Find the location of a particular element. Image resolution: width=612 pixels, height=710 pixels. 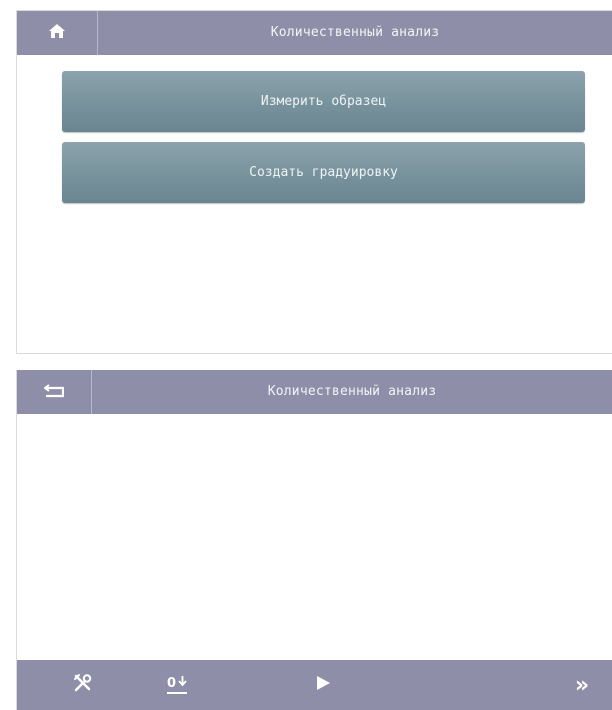

back-icon is located at coordinates (54, 392).